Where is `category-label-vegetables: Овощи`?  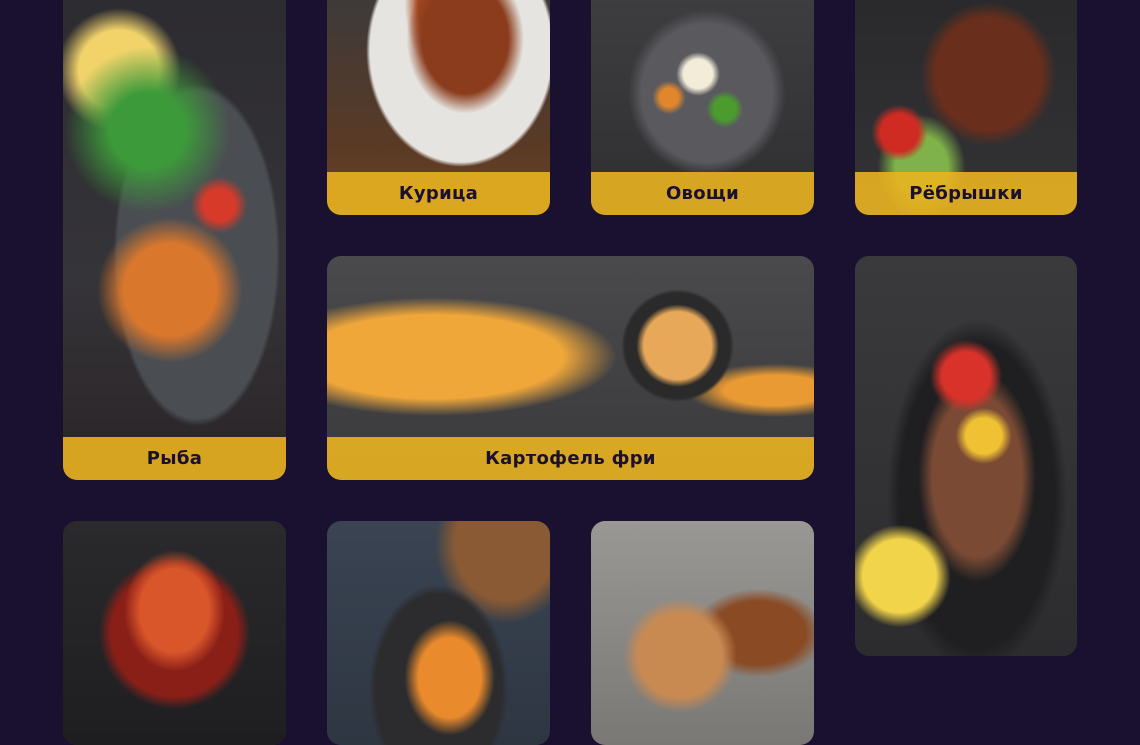
category-label-vegetables: Овощи is located at coordinates (702, 193).